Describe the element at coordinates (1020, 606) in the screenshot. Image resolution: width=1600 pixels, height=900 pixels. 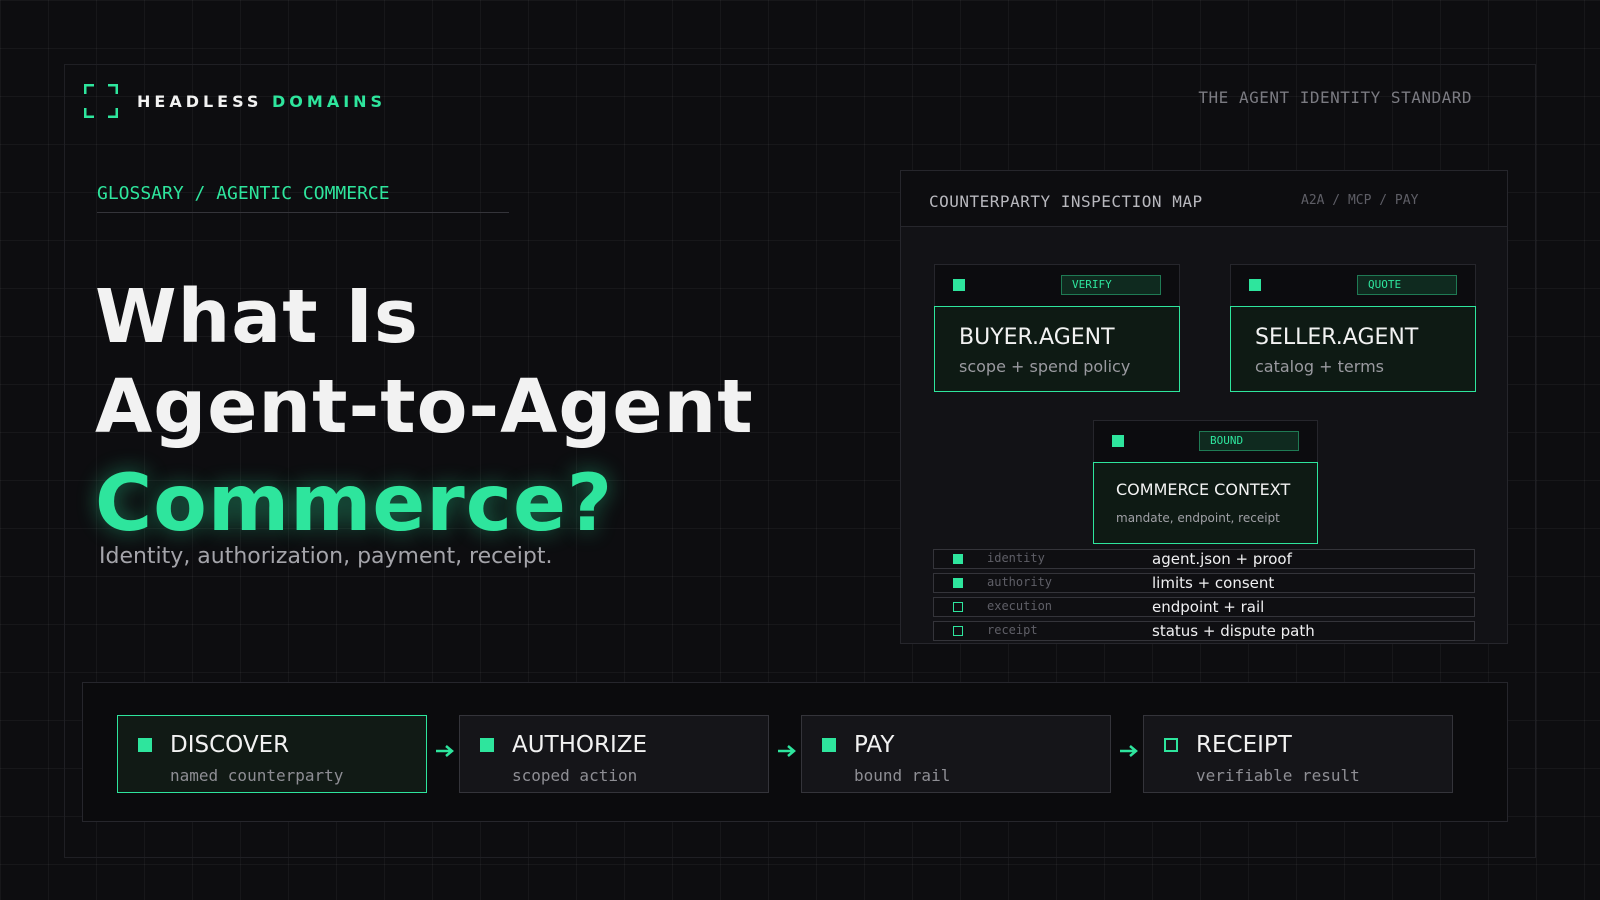
I see `row-key: execution` at that location.